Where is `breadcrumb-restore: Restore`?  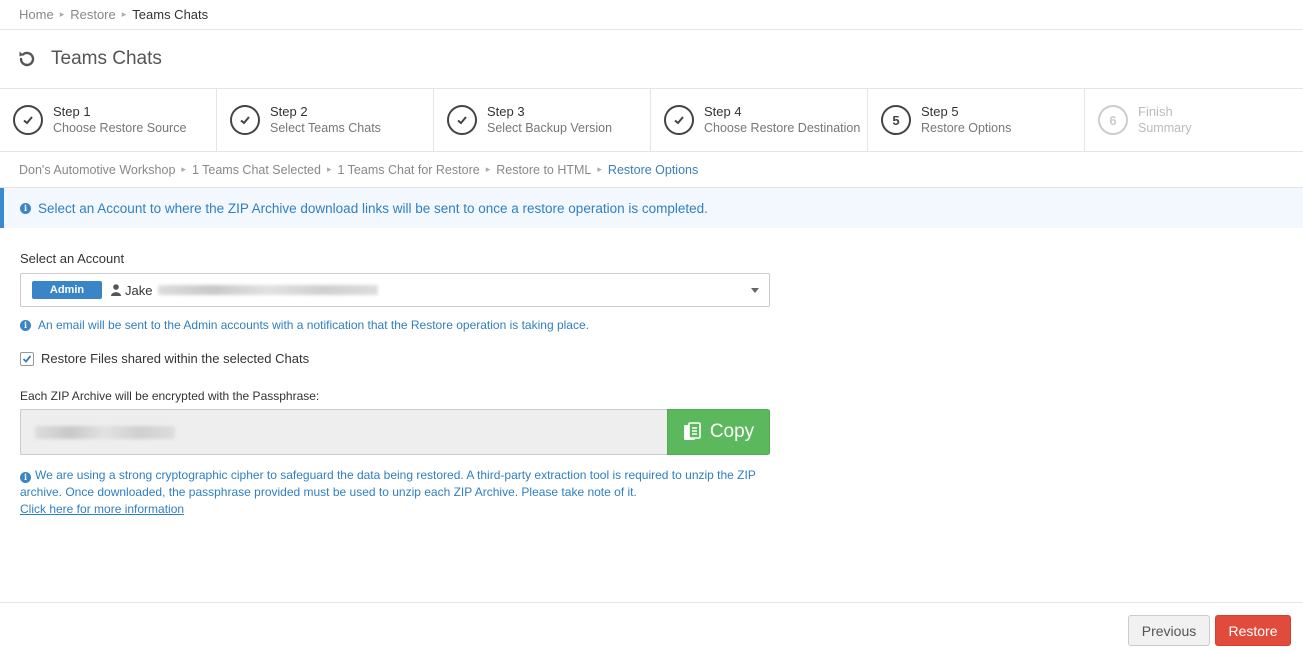
breadcrumb-restore: Restore is located at coordinates (93, 14).